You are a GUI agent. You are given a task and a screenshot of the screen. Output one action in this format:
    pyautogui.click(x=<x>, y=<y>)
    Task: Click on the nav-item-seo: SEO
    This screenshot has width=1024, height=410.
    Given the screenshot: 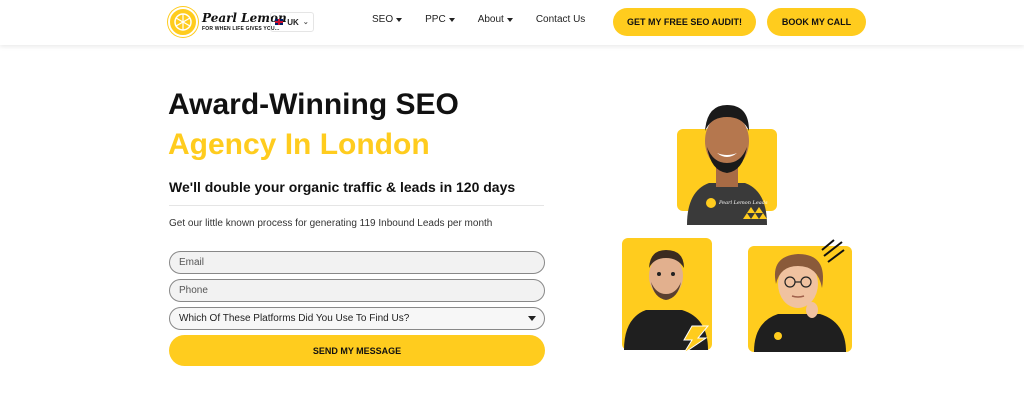 What is the action you would take?
    pyautogui.click(x=387, y=19)
    